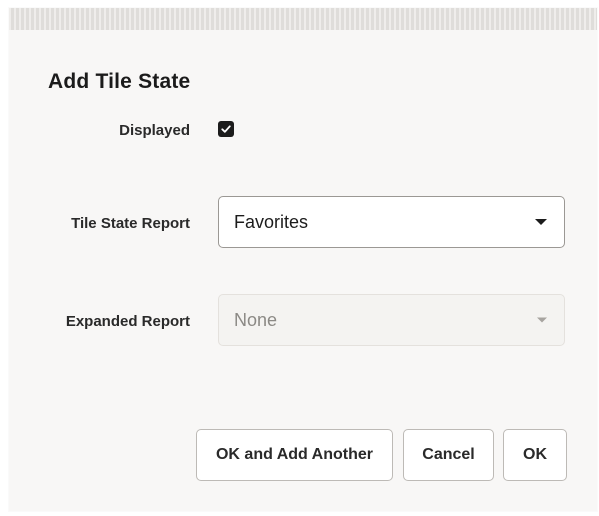 The image size is (599, 516). Describe the element at coordinates (448, 455) in the screenshot. I see `cancel-button: Cancel` at that location.